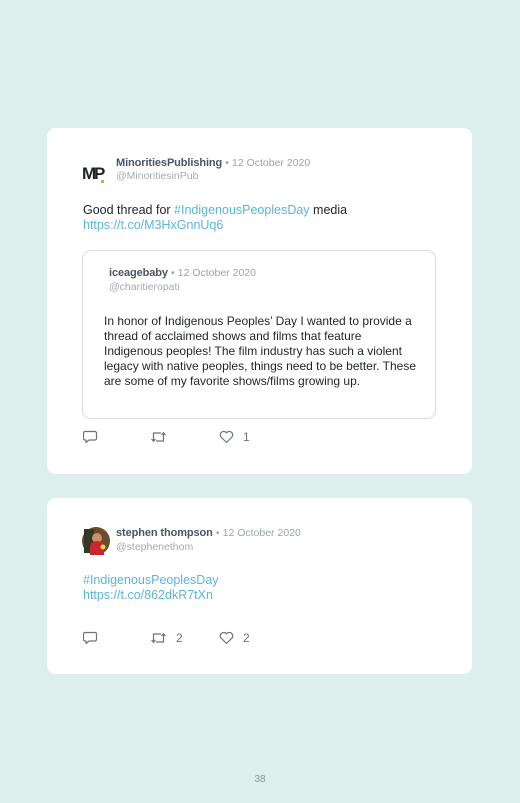 The width and height of the screenshot is (520, 803). I want to click on like-count: 1, so click(246, 437).